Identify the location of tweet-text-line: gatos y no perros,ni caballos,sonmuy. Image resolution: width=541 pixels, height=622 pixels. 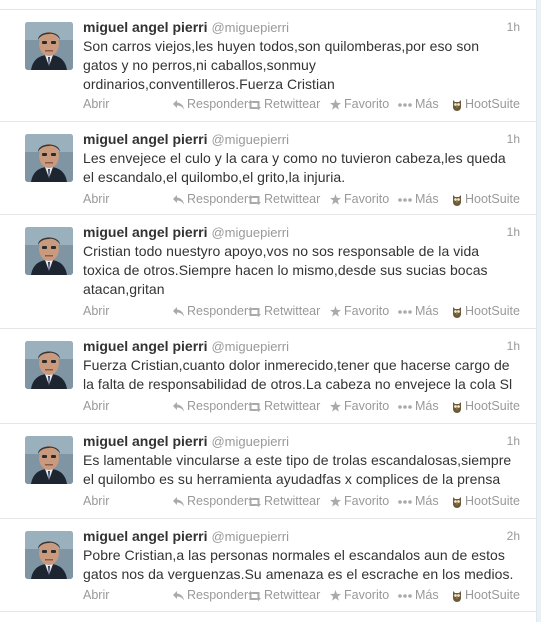
(199, 65).